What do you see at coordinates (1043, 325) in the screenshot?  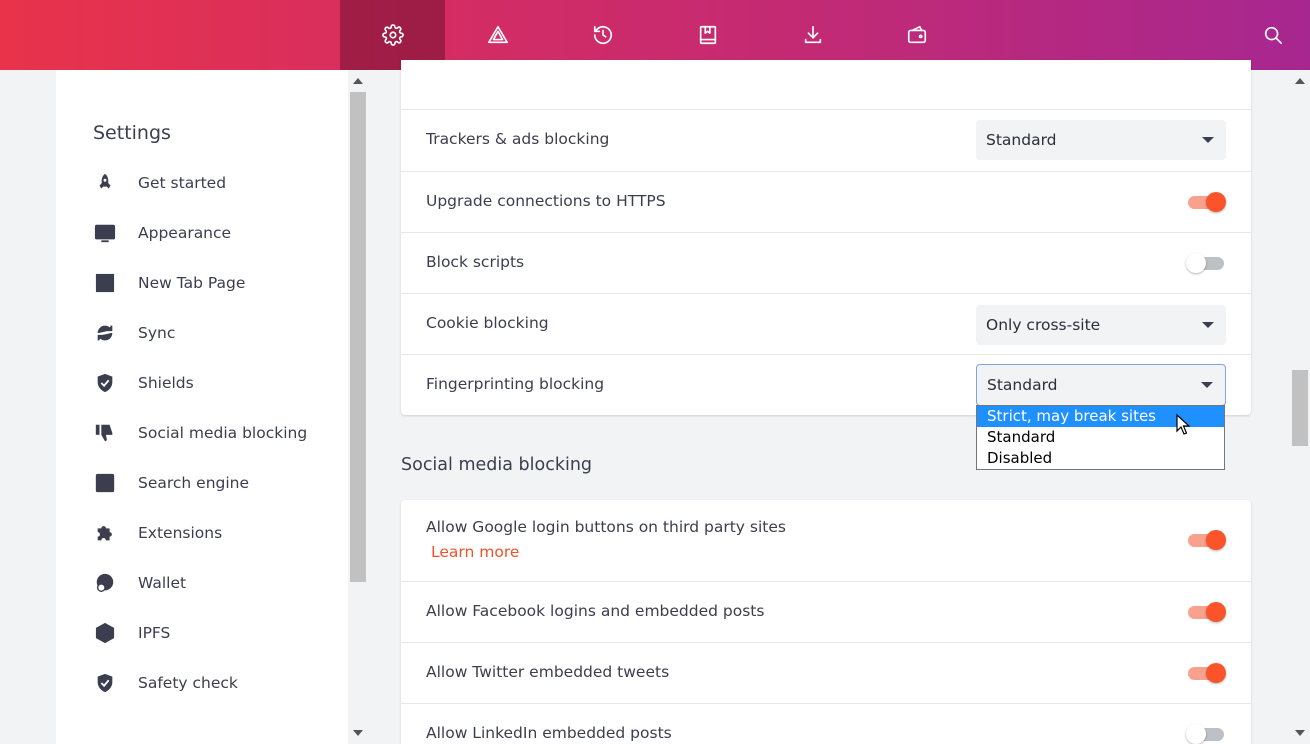 I see `select-value: Only cross-site` at bounding box center [1043, 325].